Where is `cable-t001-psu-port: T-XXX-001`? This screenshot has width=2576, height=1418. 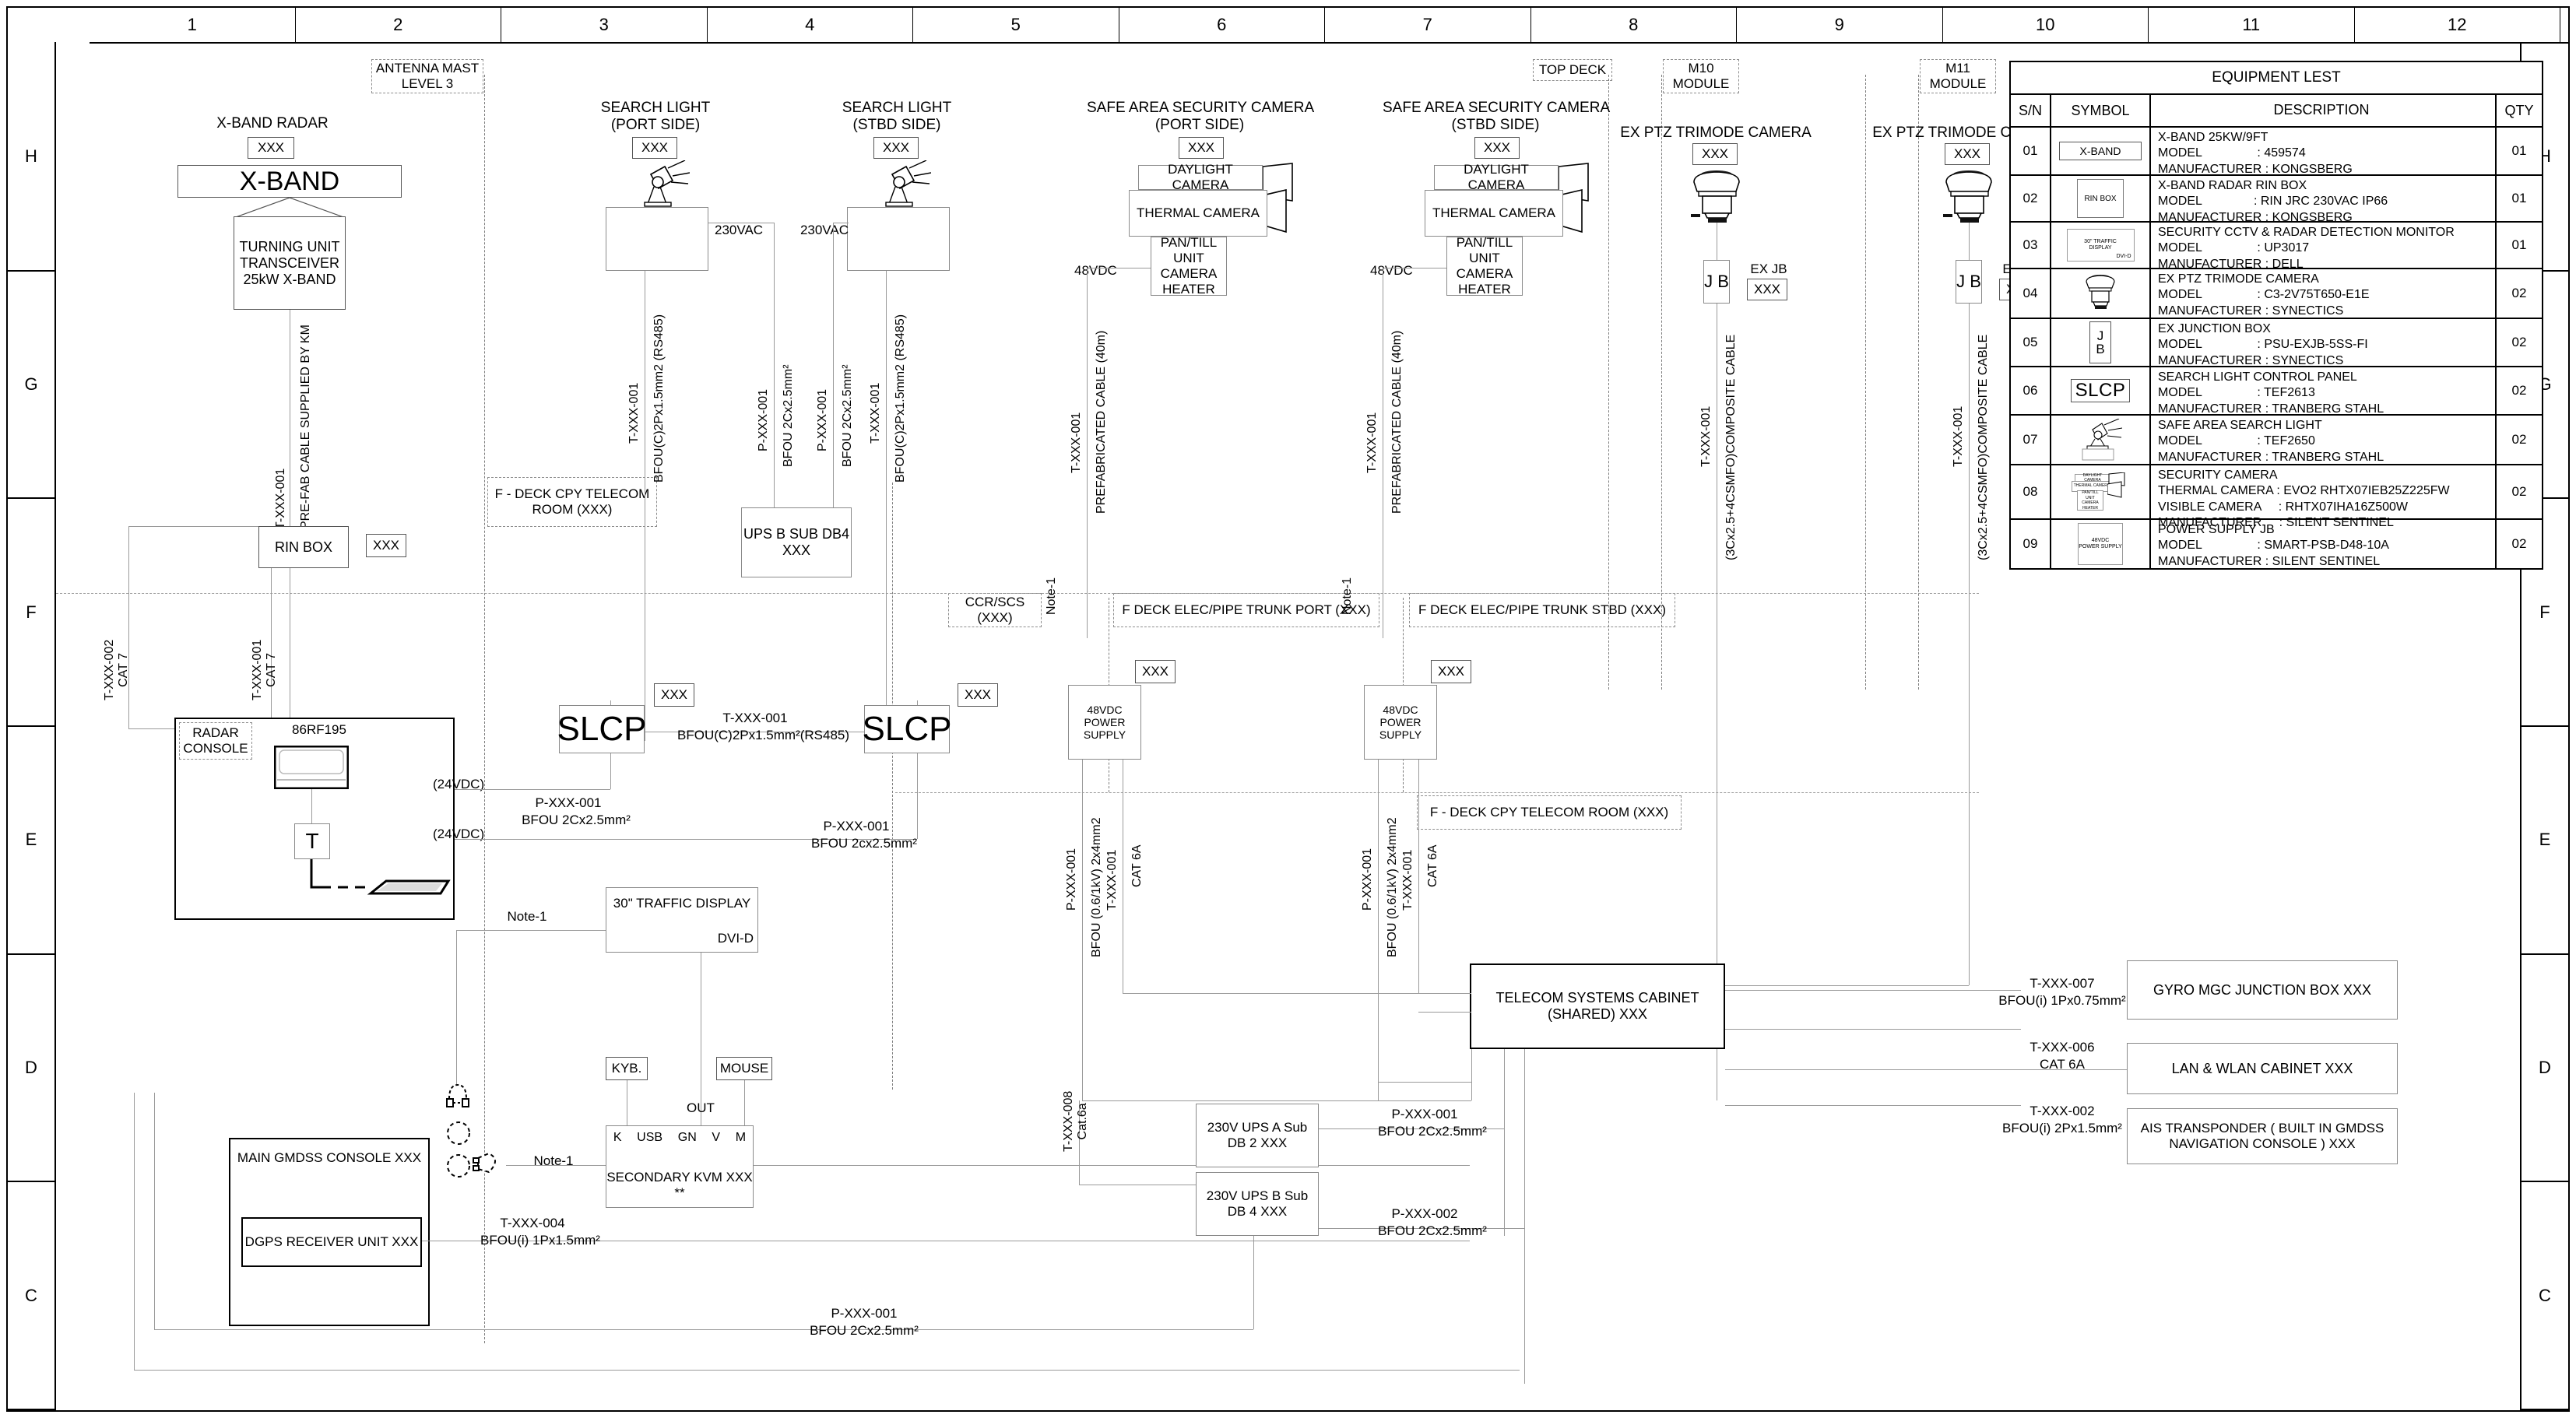 cable-t001-psu-port: T-XXX-001 is located at coordinates (1112, 880).